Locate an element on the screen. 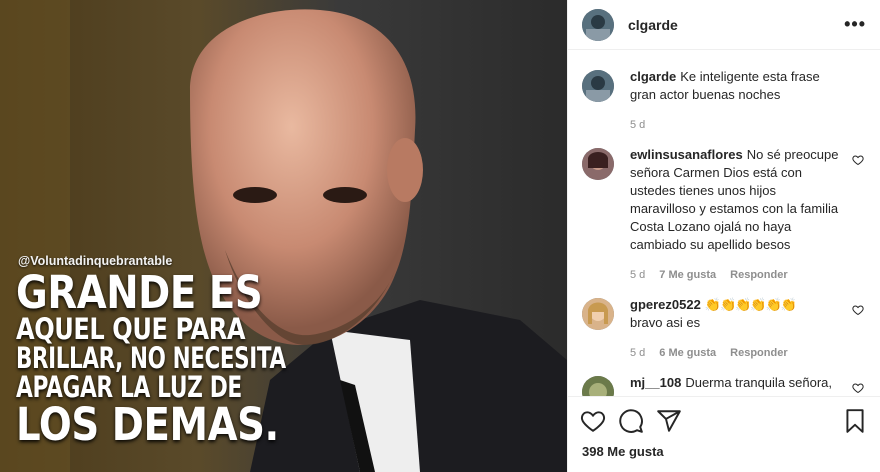 The height and width of the screenshot is (472, 880). comment-username: gperez0522 is located at coordinates (665, 304).